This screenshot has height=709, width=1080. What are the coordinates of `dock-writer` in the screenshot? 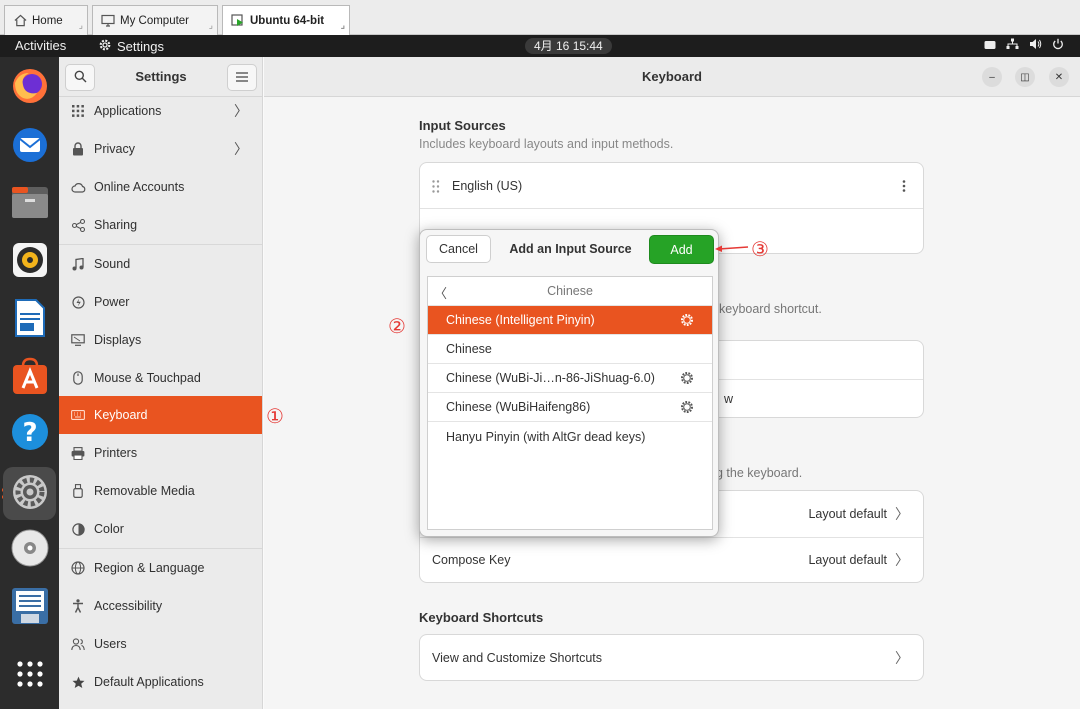 It's located at (29, 319).